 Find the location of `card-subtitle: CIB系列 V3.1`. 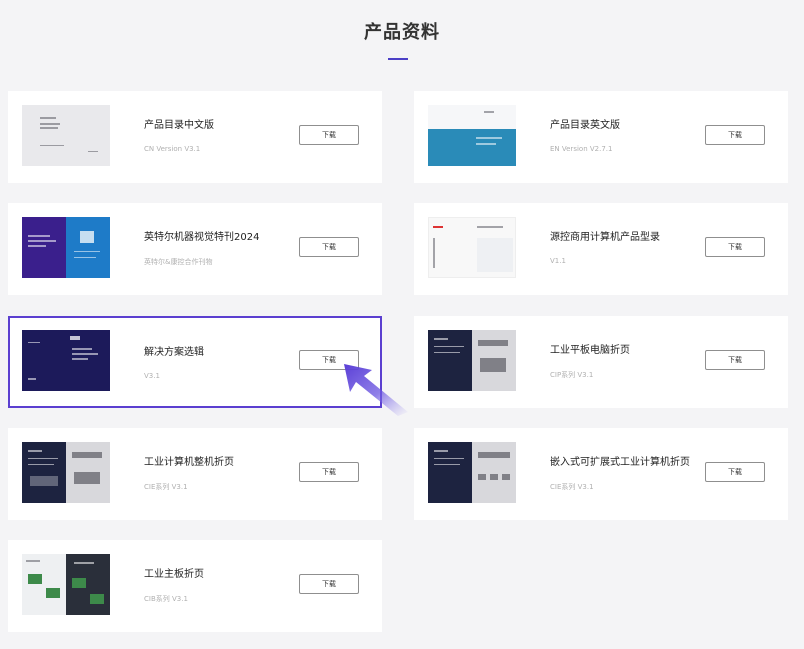

card-subtitle: CIB系列 V3.1 is located at coordinates (166, 599).